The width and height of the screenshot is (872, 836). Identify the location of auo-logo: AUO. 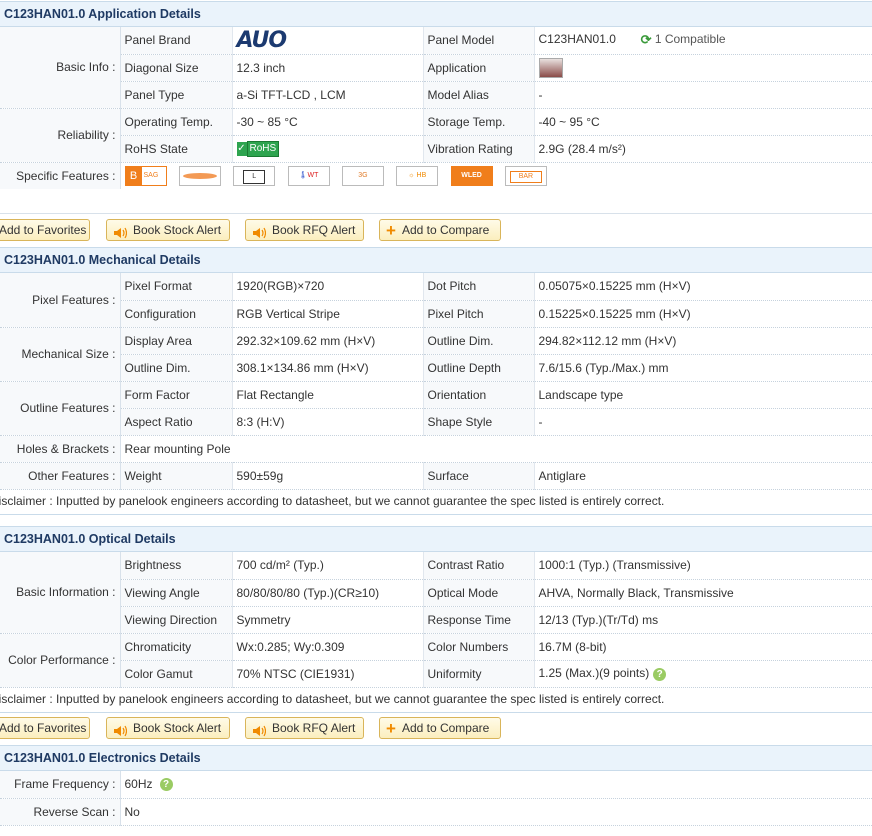
(262, 40).